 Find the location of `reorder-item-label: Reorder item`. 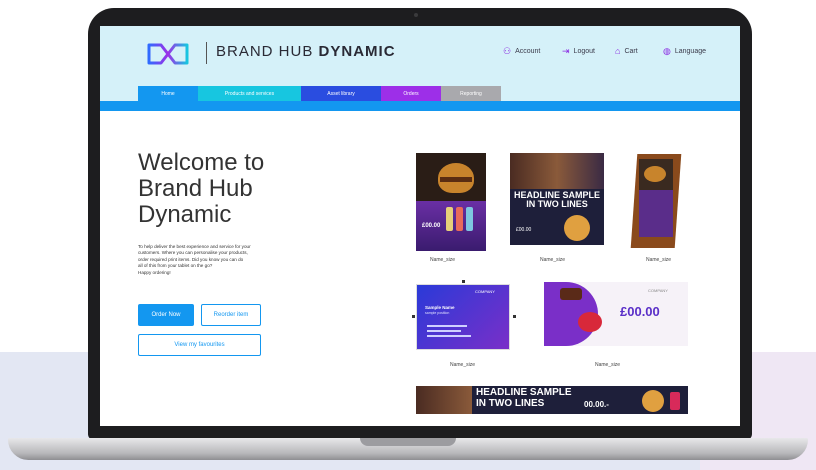

reorder-item-label: Reorder item is located at coordinates (231, 315).